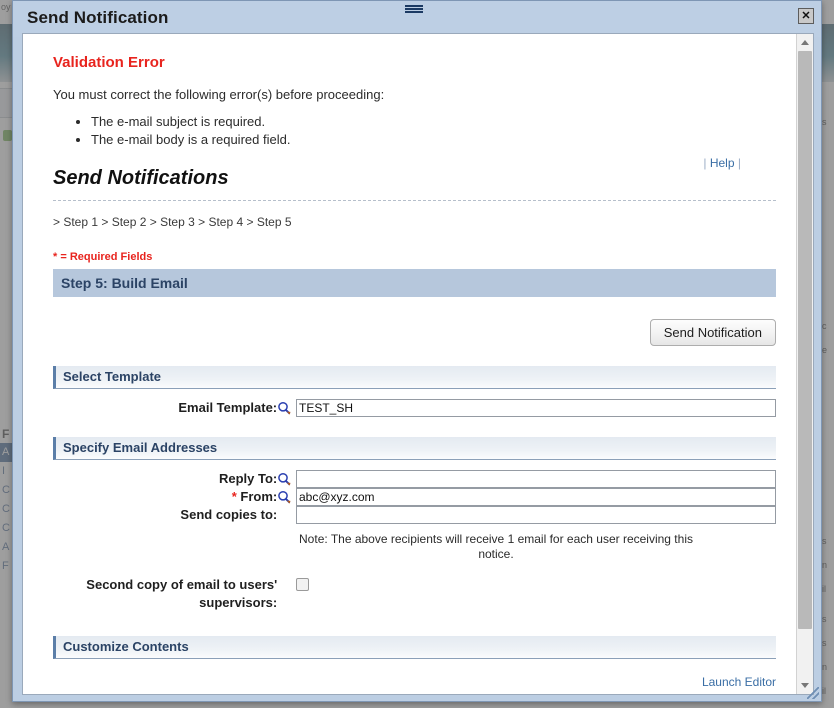  I want to click on help-sep-left: |, so click(705, 163).